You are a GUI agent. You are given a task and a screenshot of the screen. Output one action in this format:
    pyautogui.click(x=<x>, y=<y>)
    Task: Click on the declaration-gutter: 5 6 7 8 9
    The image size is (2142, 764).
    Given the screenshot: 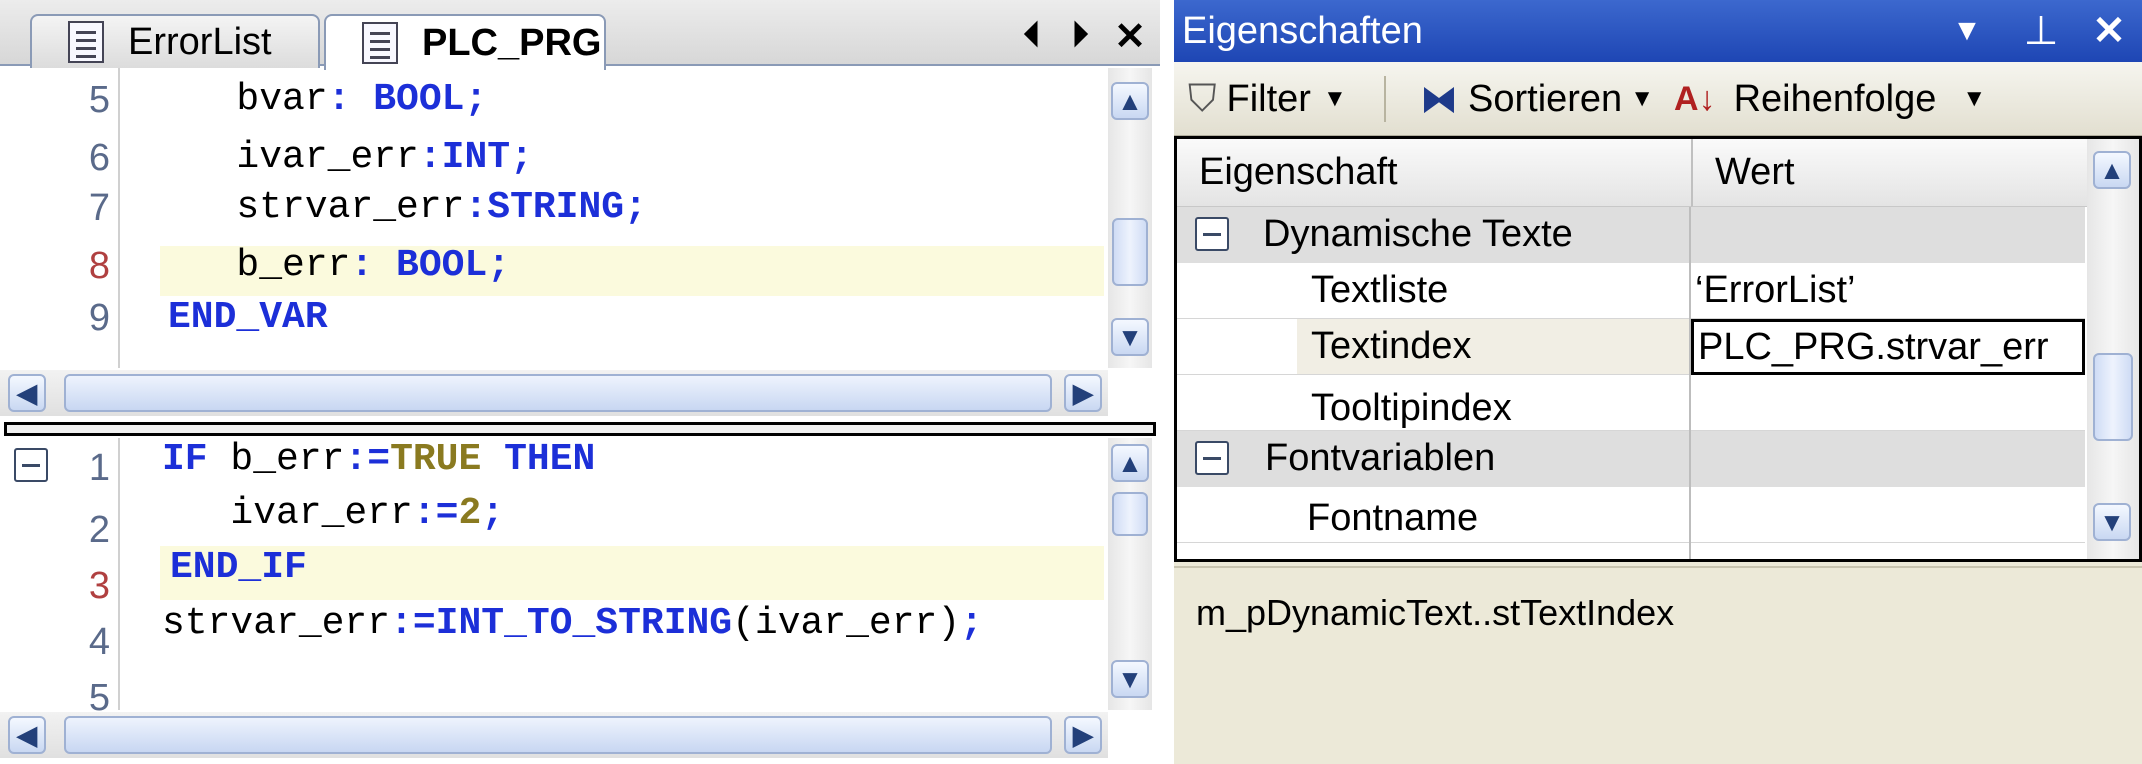 What is the action you would take?
    pyautogui.click(x=60, y=218)
    